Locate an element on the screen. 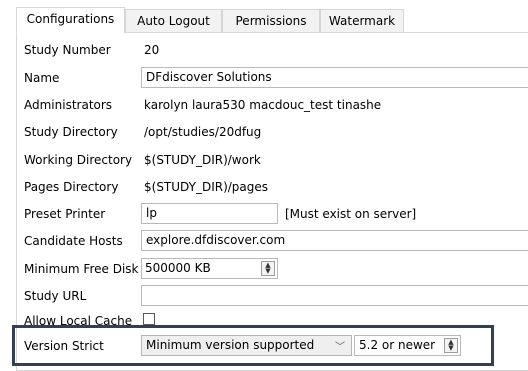 This screenshot has width=528, height=371. tab-configurations: Configurations is located at coordinates (70, 20).